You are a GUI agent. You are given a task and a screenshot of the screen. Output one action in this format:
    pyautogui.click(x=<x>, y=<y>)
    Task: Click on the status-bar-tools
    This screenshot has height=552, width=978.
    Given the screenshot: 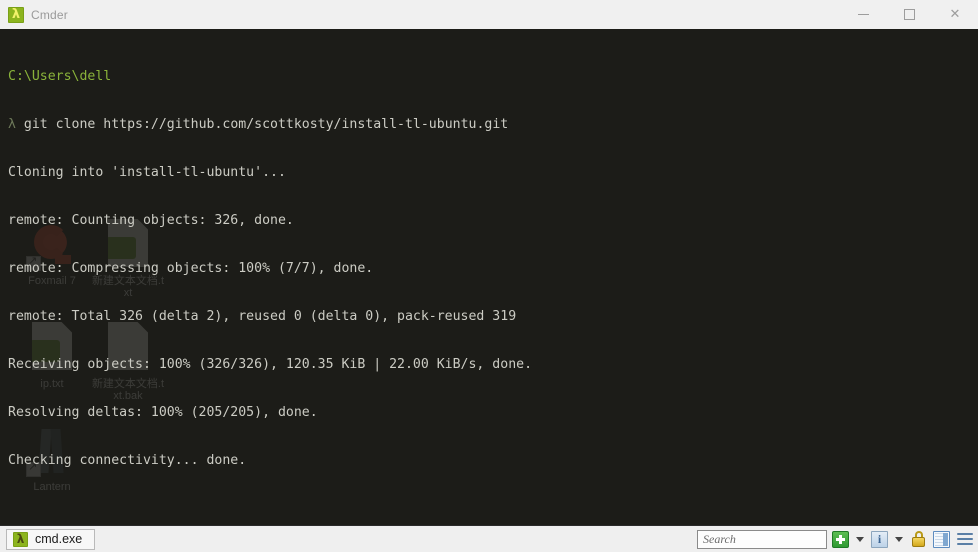 What is the action you would take?
    pyautogui.click(x=835, y=539)
    